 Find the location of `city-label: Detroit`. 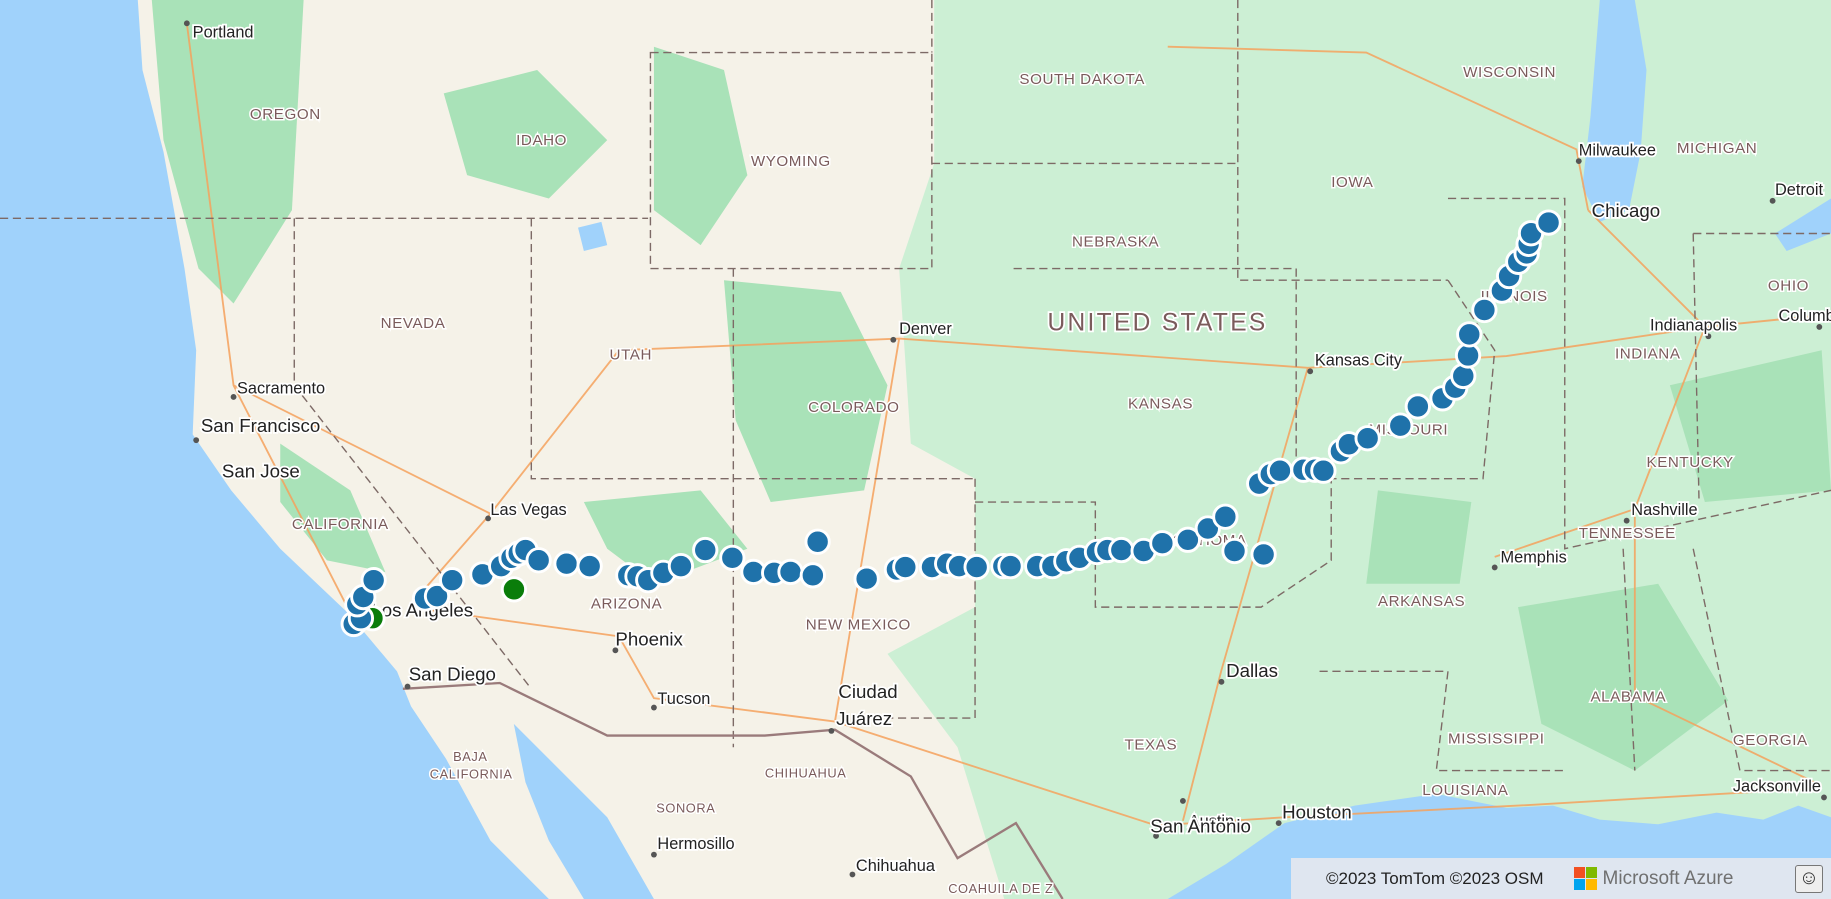

city-label: Detroit is located at coordinates (1799, 190).